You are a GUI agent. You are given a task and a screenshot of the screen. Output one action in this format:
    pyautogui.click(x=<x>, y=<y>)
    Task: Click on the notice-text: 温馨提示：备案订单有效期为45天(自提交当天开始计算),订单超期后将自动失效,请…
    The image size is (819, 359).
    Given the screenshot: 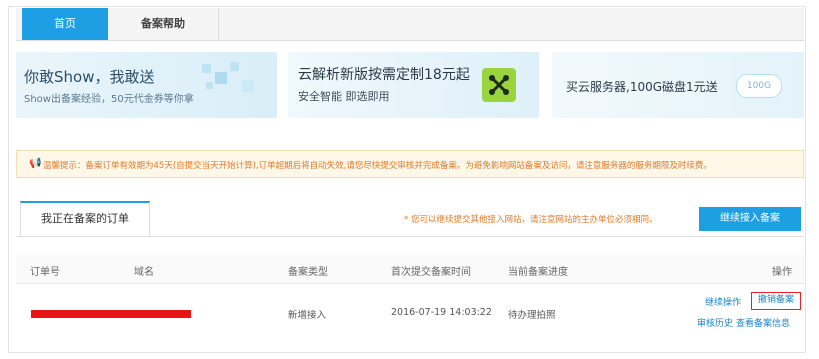 What is the action you would take?
    pyautogui.click(x=377, y=166)
    